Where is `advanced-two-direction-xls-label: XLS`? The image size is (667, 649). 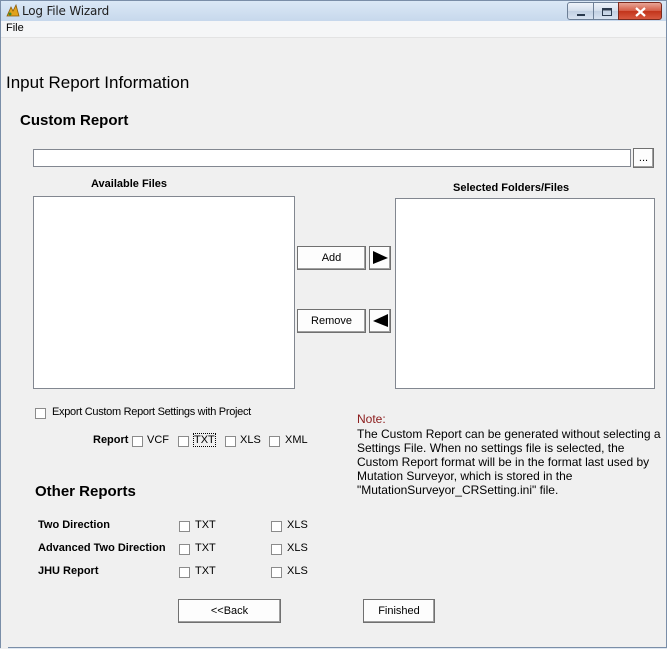
advanced-two-direction-xls-label: XLS is located at coordinates (297, 548).